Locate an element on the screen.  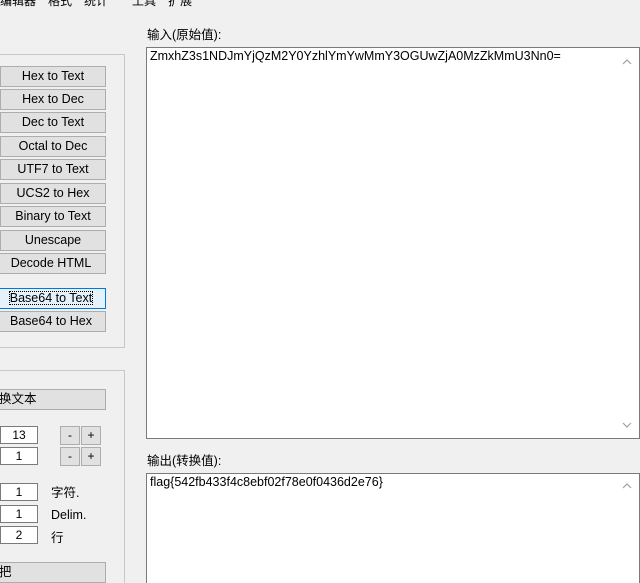
char-label: 字符. is located at coordinates (65, 493).